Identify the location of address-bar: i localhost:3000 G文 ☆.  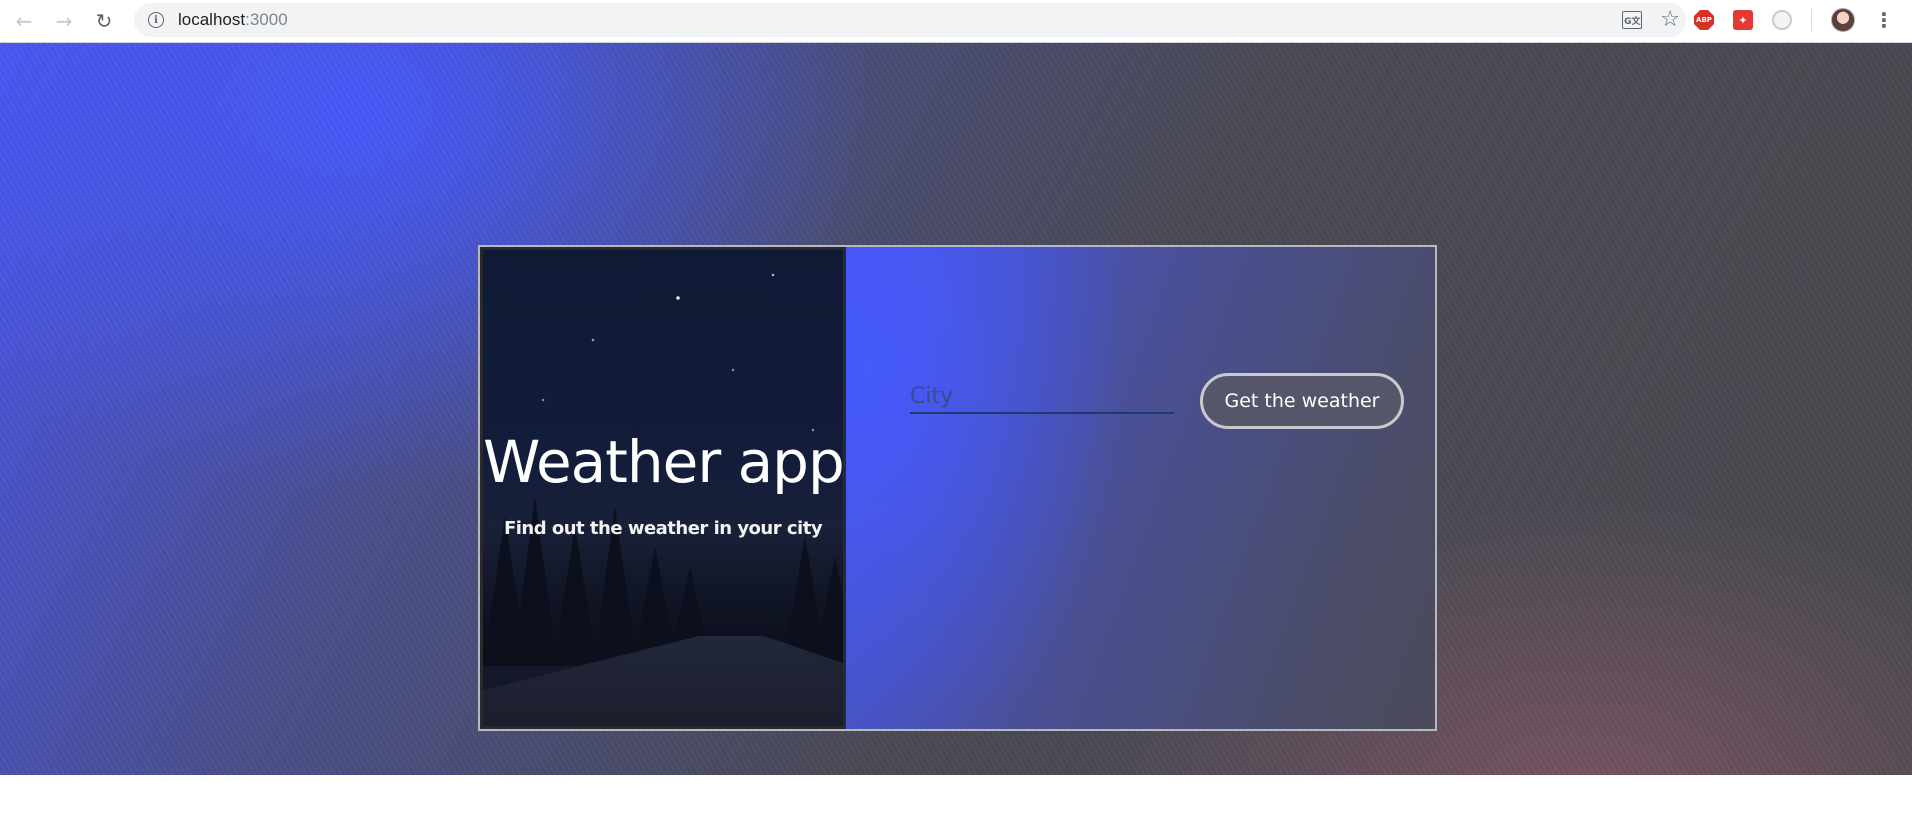
(910, 20).